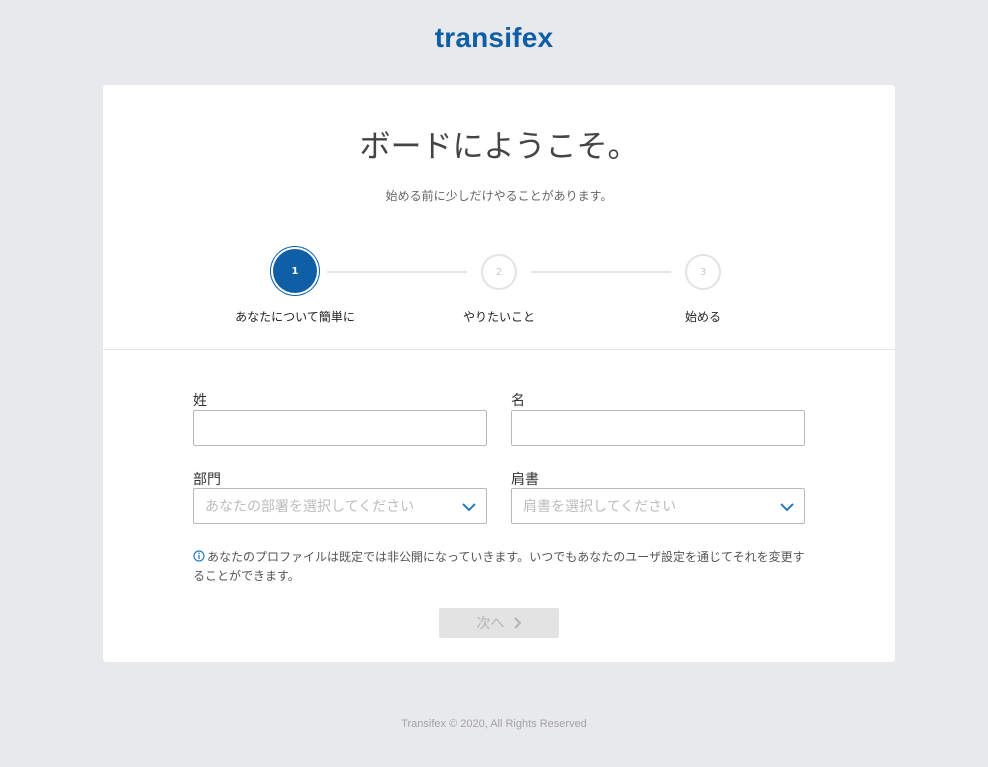 The width and height of the screenshot is (988, 767). Describe the element at coordinates (295, 271) in the screenshot. I see `step-1-circle: 1` at that location.